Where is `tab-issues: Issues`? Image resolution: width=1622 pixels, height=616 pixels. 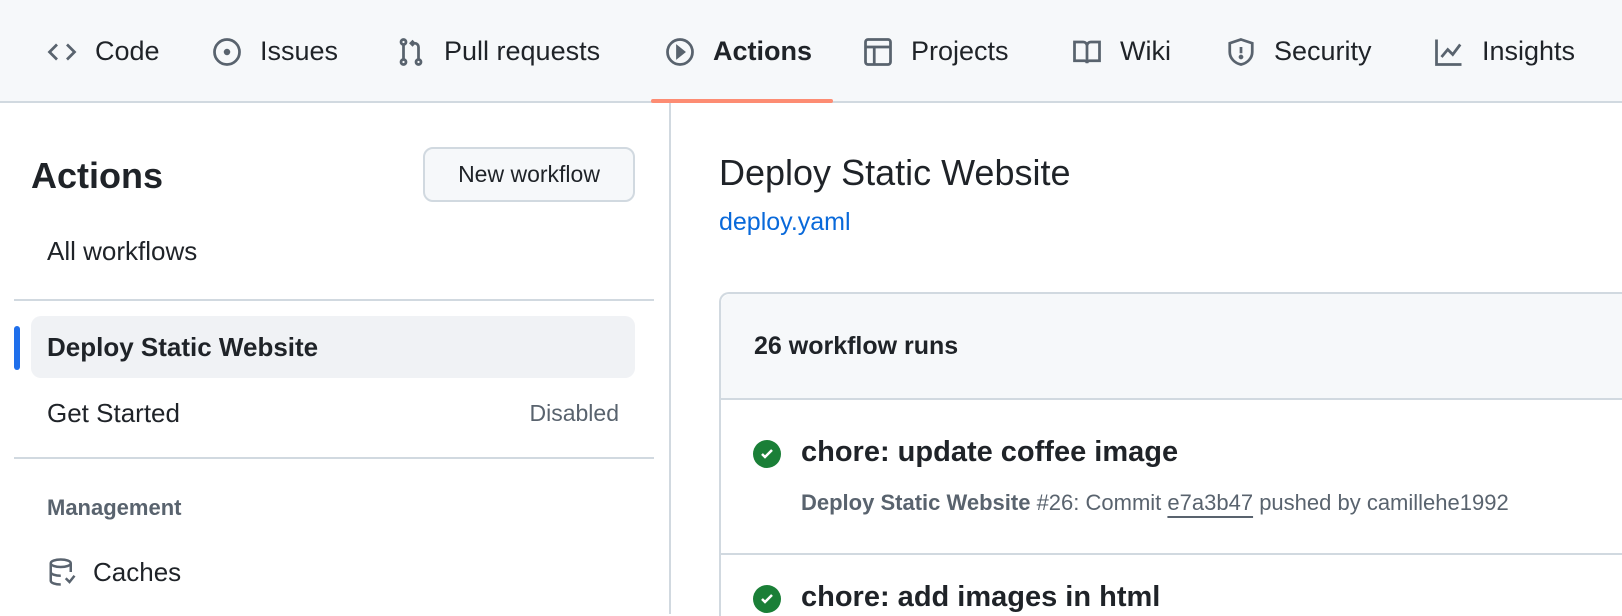
tab-issues: Issues is located at coordinates (275, 51).